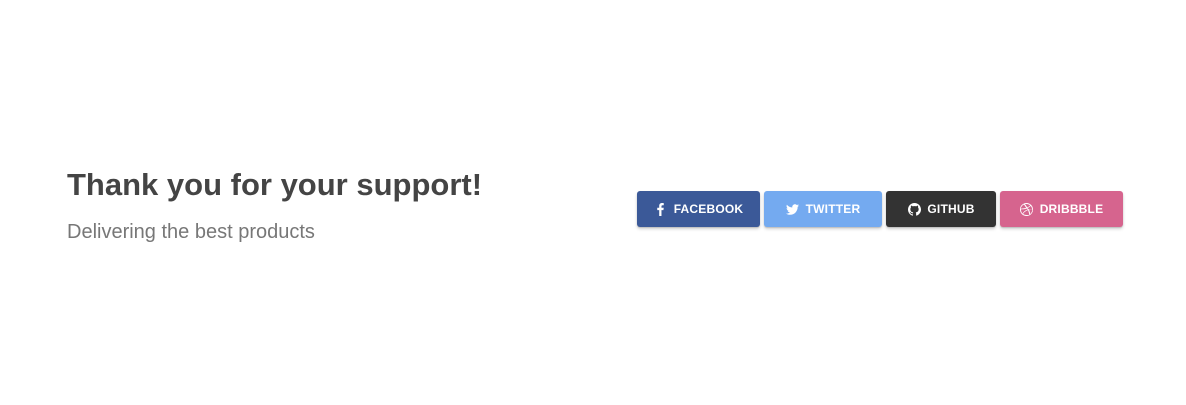 The image size is (1186, 405). I want to click on facebook-icon, so click(661, 209).